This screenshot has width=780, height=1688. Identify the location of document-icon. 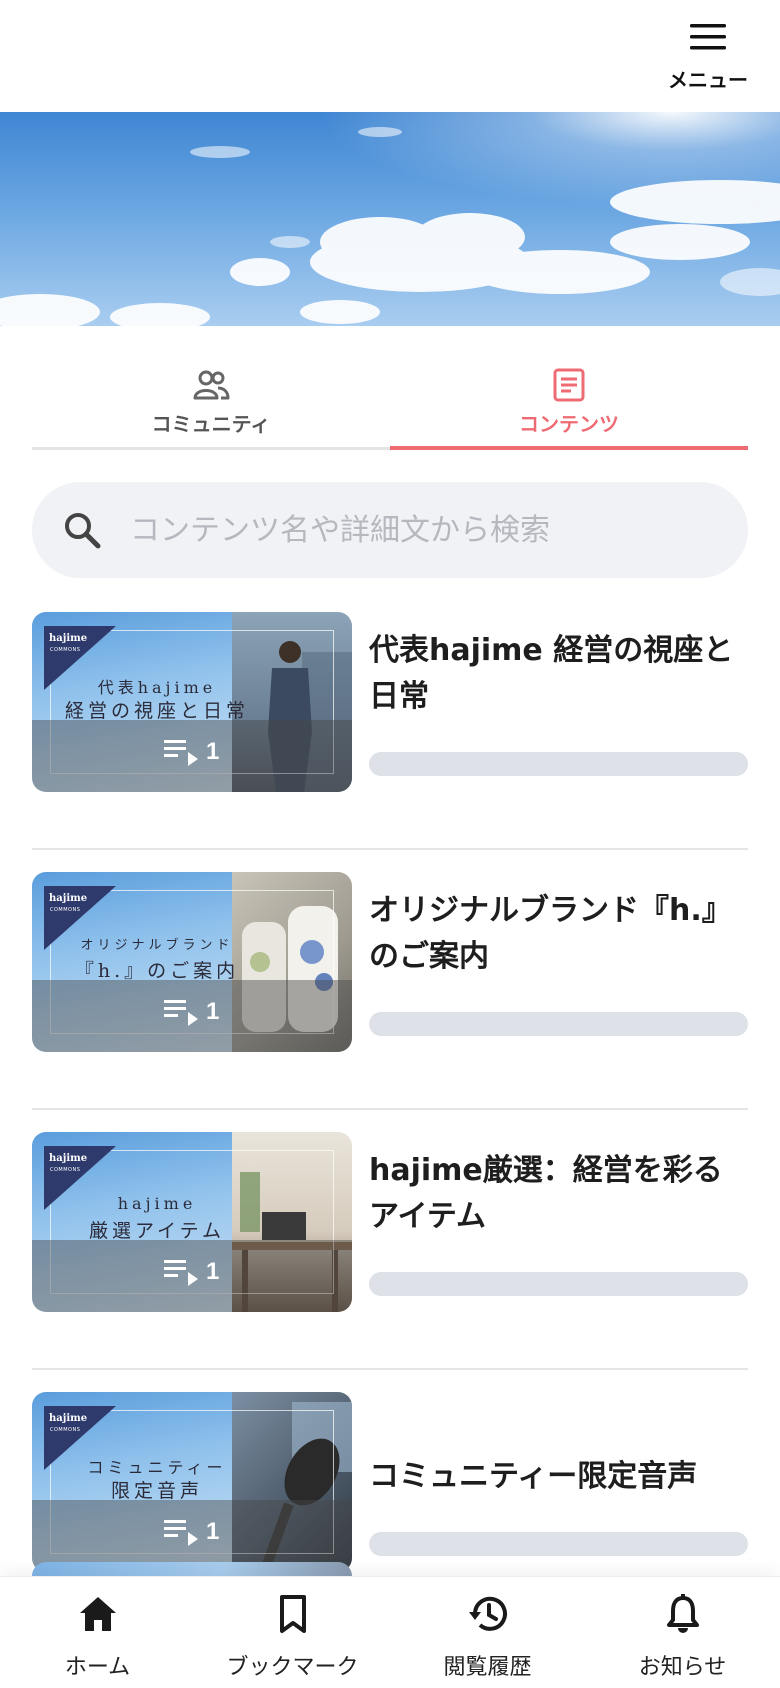
(569, 385).